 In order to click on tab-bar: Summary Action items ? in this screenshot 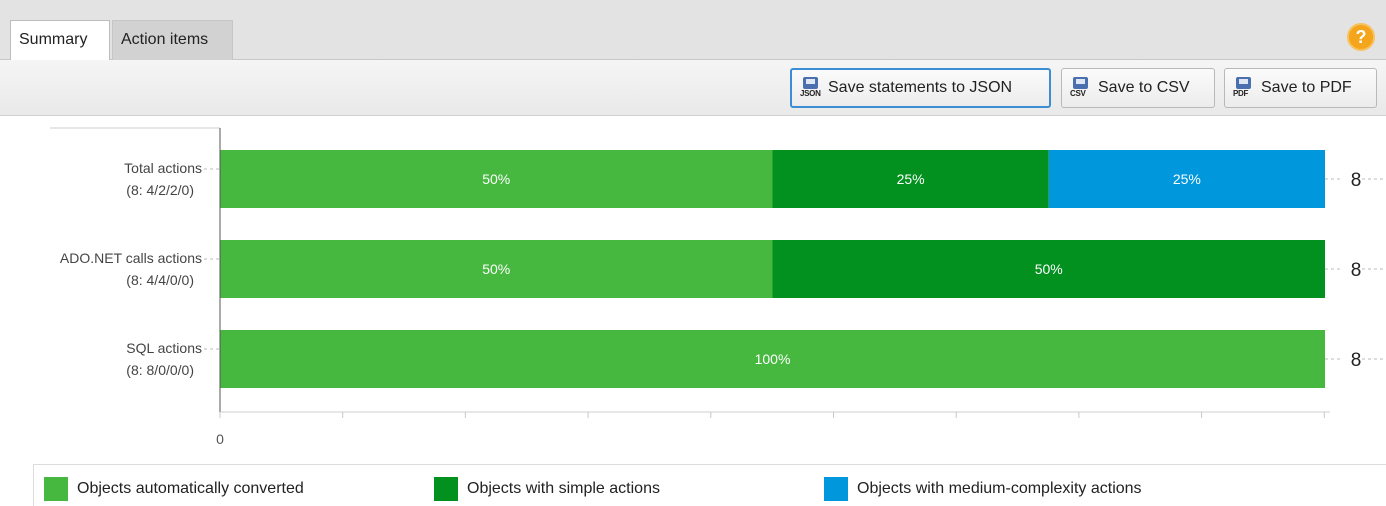, I will do `click(693, 30)`.